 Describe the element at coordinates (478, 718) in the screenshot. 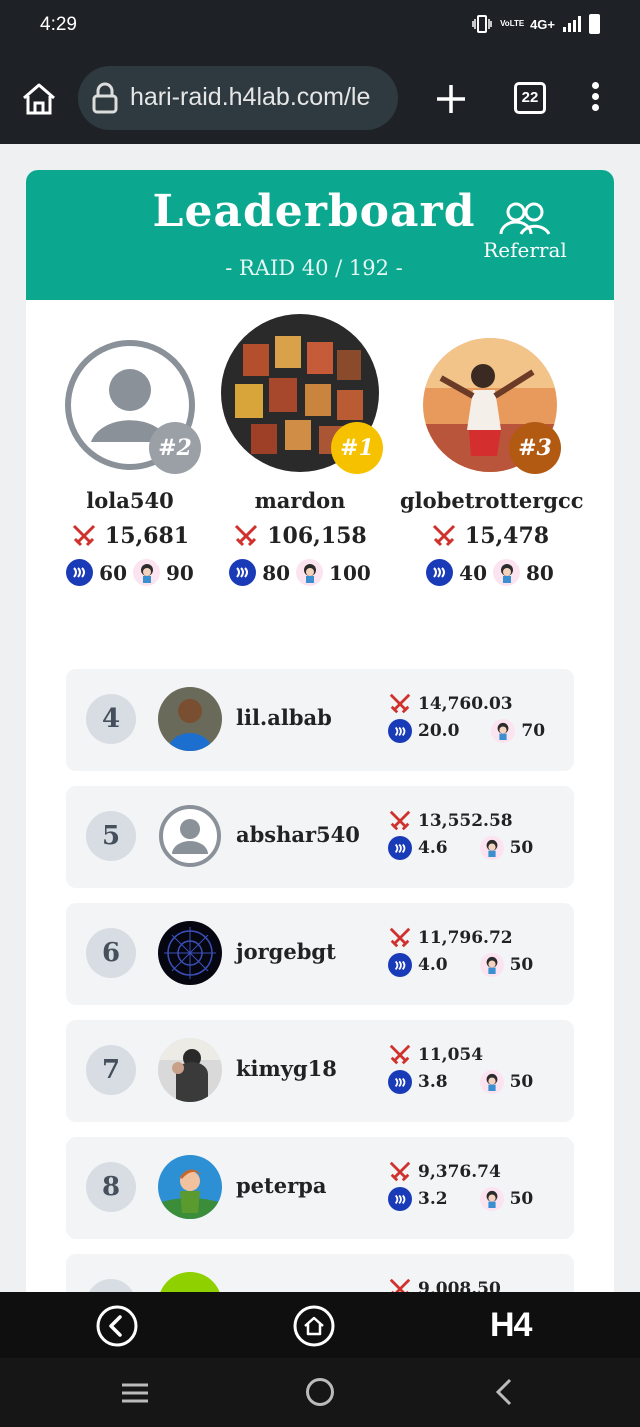

I see `player-stats: 14,760.03 20.0 70` at that location.